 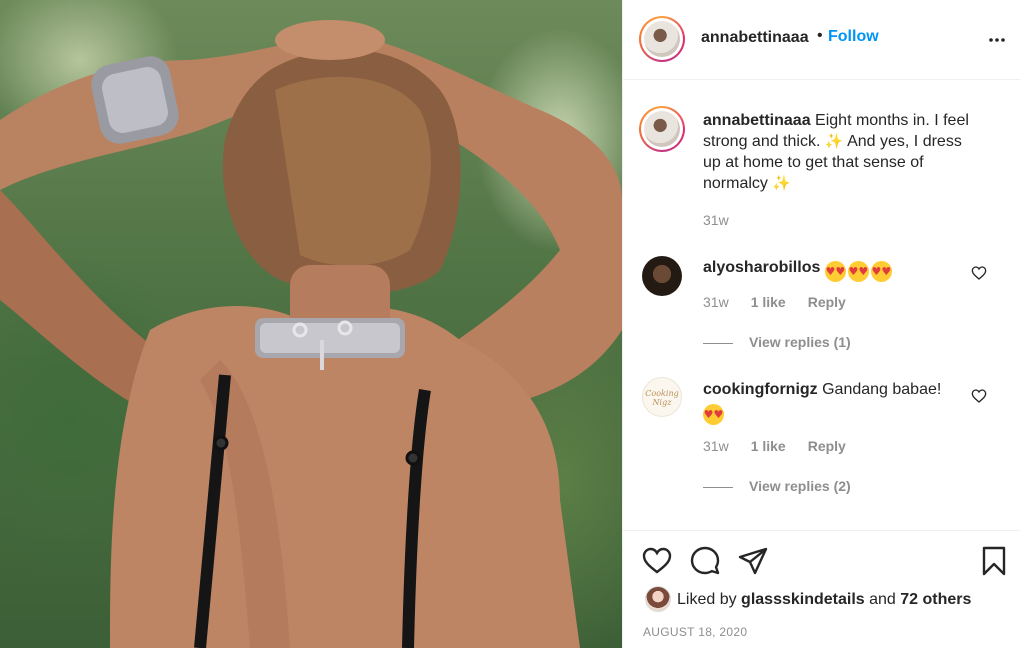 I want to click on heart-icon, so click(x=657, y=561).